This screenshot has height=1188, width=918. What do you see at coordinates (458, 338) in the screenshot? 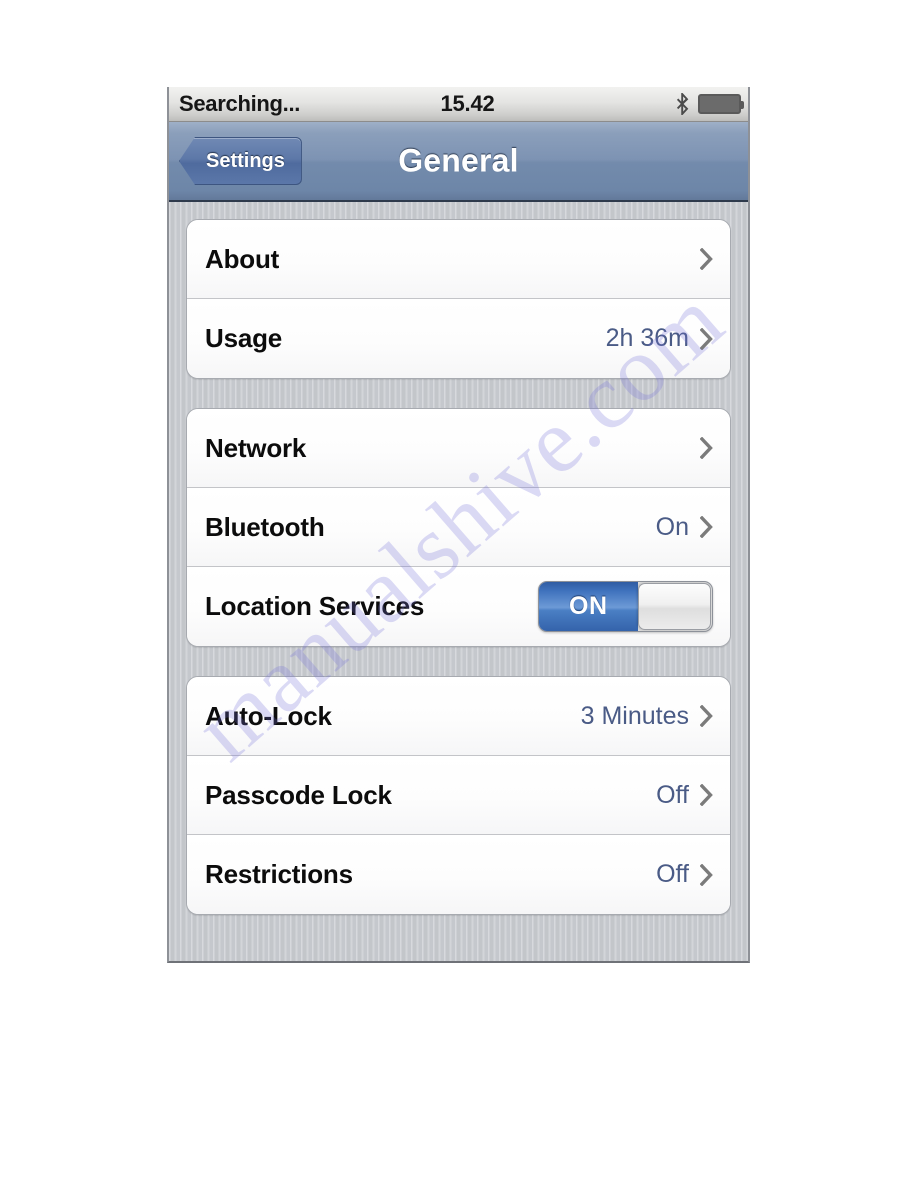
I see `settings-row-usage: Usage 2h 36m` at bounding box center [458, 338].